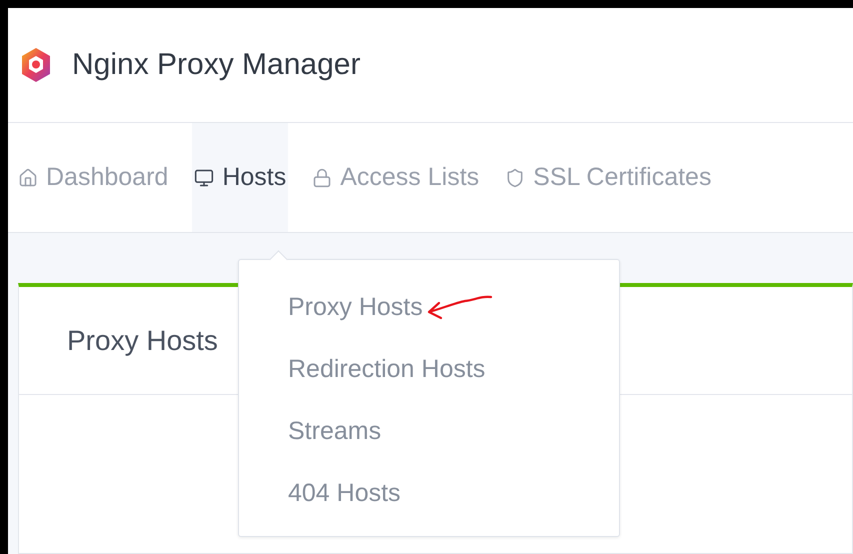 This screenshot has width=853, height=554. What do you see at coordinates (335, 431) in the screenshot?
I see `menu-item: Streams` at bounding box center [335, 431].